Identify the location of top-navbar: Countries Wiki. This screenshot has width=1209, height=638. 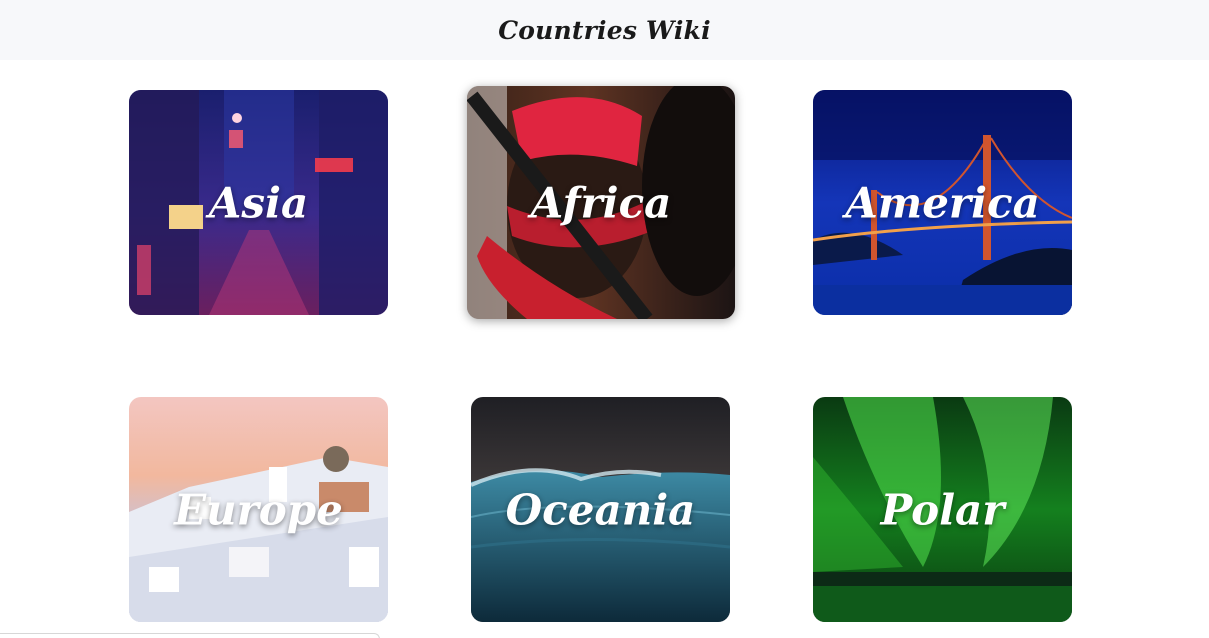
(604, 30).